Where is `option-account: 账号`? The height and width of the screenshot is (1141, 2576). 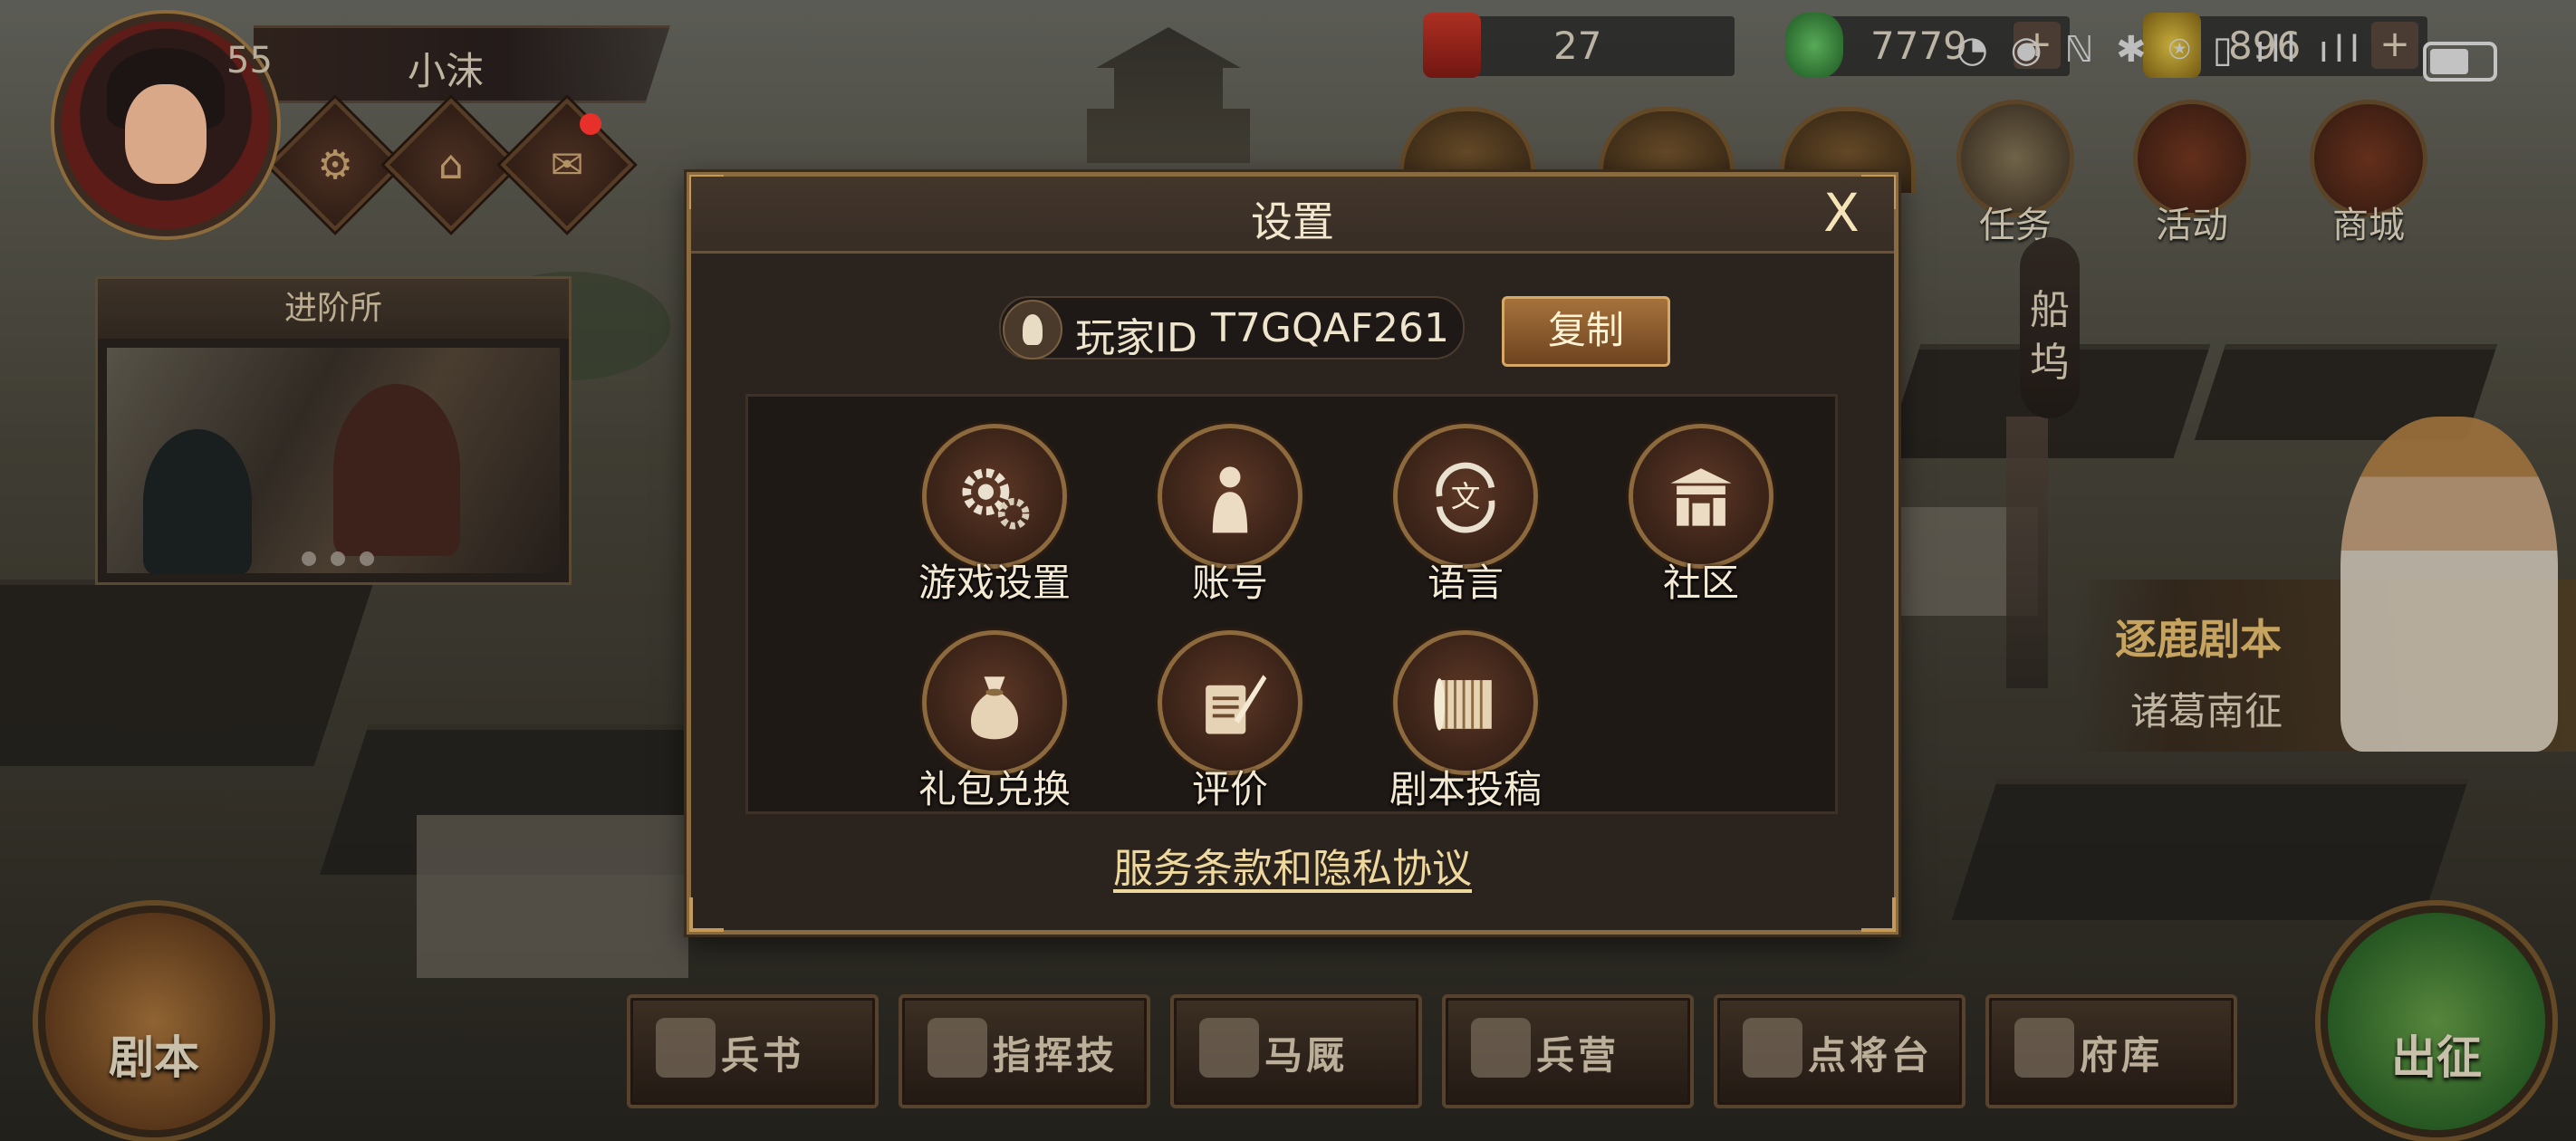 option-account: 账号 is located at coordinates (1230, 516).